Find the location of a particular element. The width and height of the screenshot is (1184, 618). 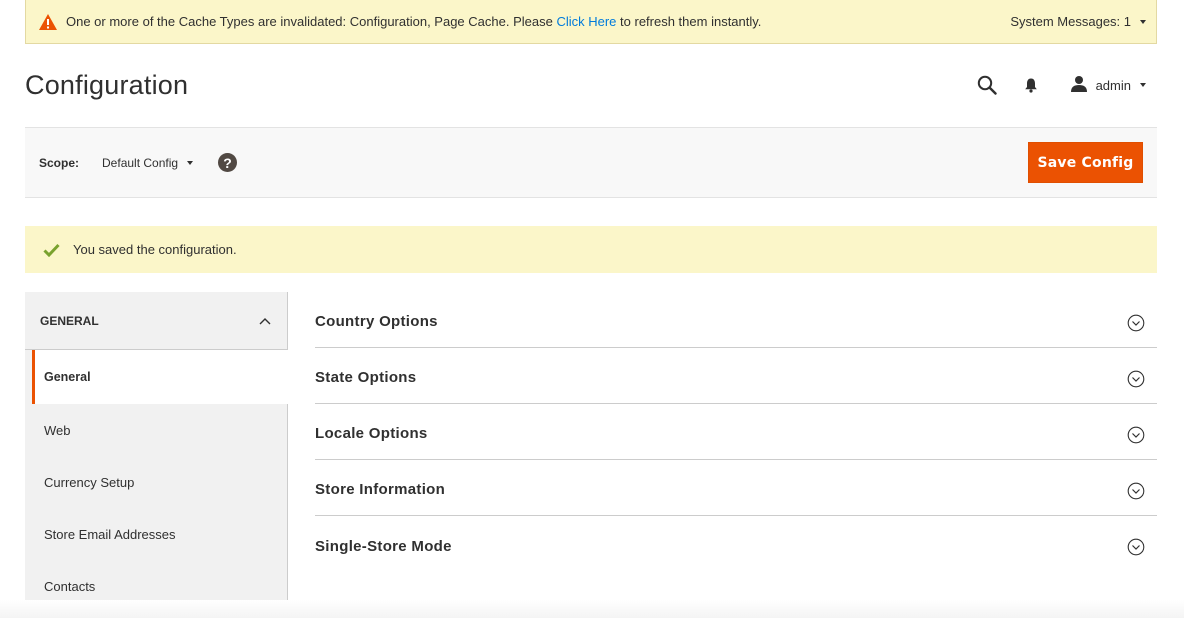

user-menu: admin is located at coordinates (1108, 85).